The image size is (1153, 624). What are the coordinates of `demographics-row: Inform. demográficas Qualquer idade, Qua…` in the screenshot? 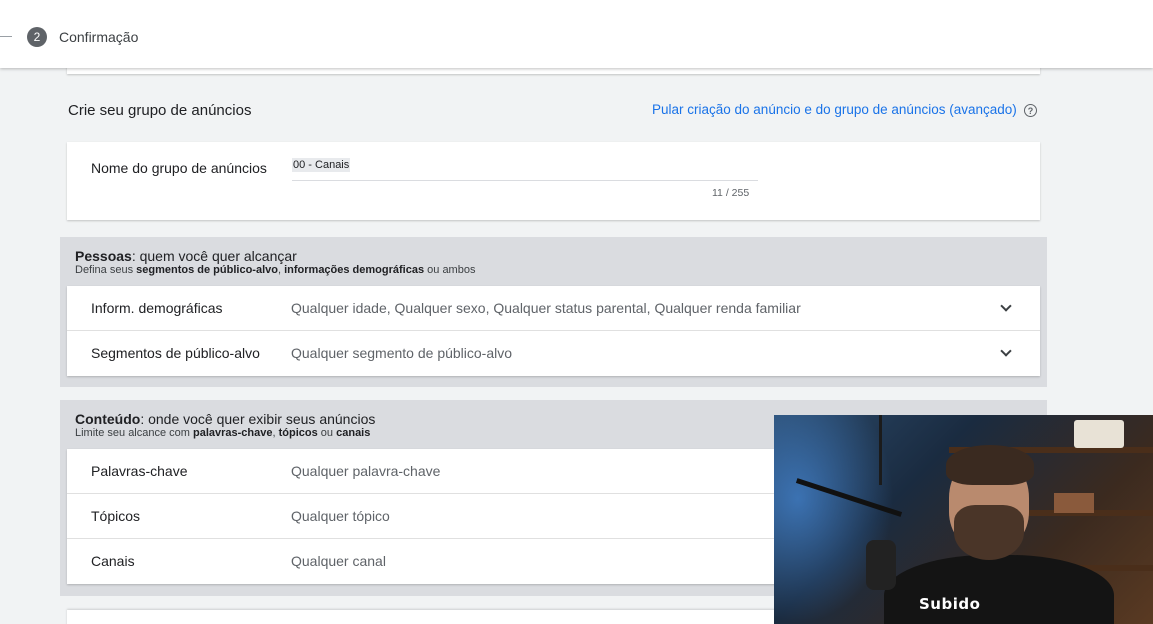 It's located at (553, 308).